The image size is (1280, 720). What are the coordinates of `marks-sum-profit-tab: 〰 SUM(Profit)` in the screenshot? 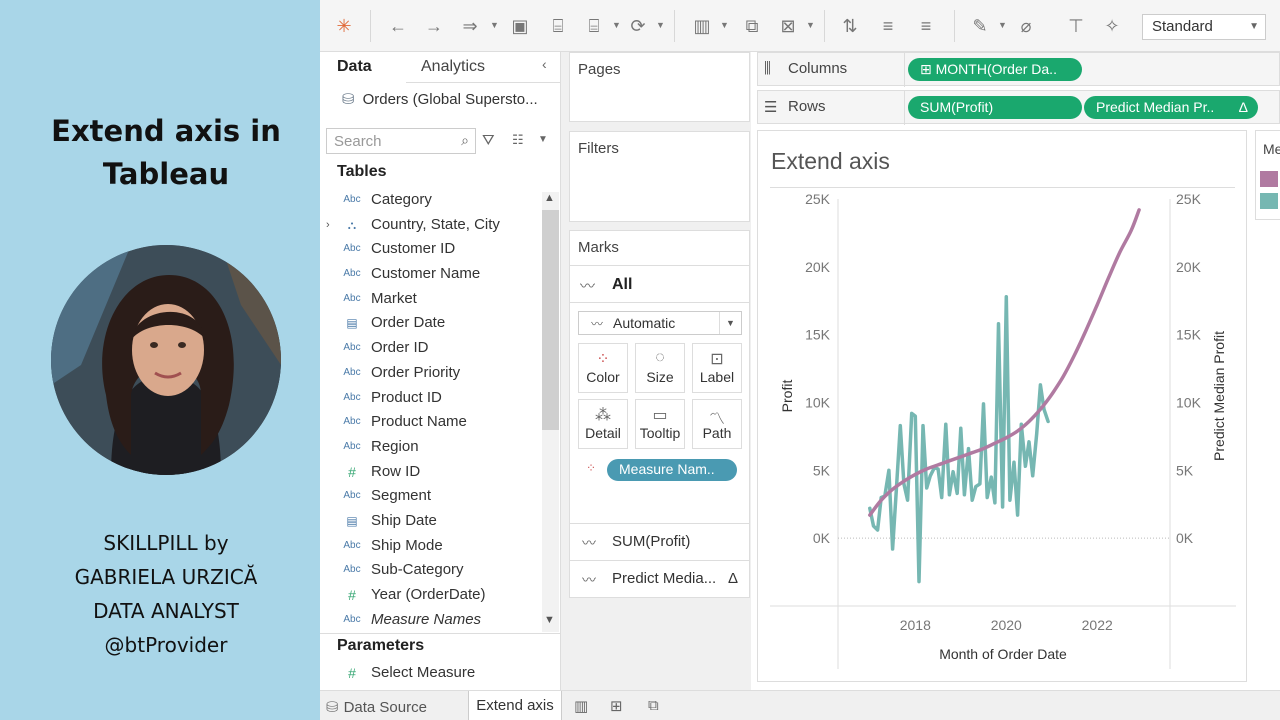 It's located at (659, 541).